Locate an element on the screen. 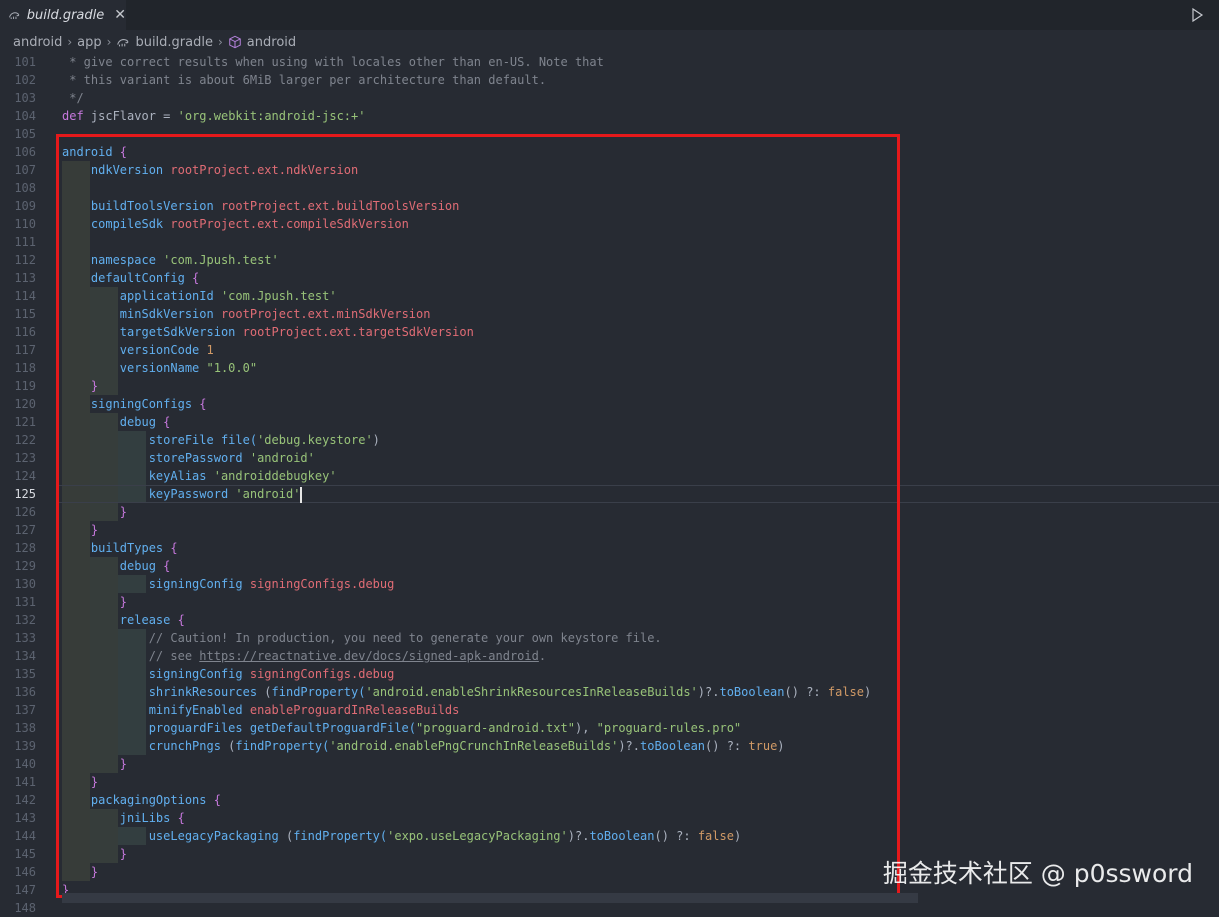  tab-bar: build.gradle ✕ is located at coordinates (609, 15).